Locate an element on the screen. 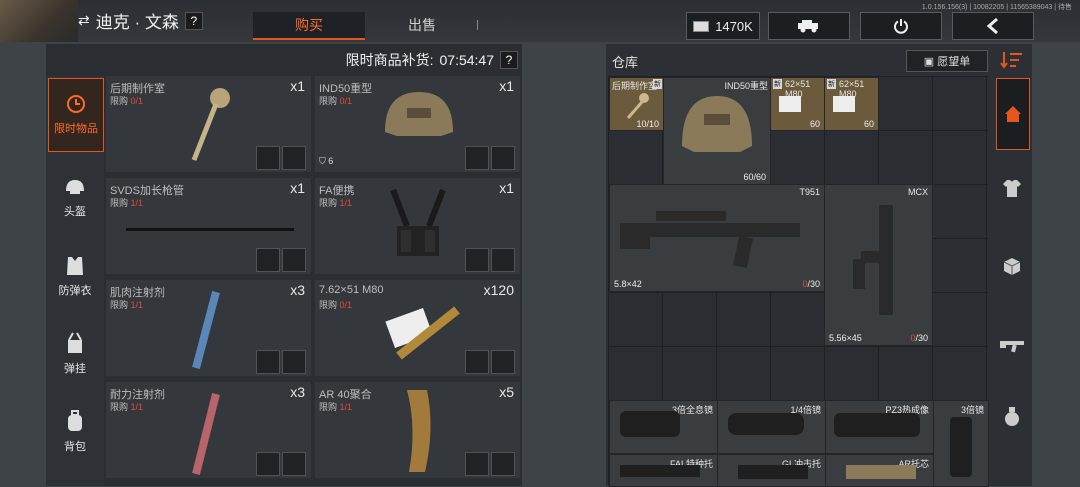 This screenshot has height=487, width=1080. shop-item-card: IND50重型 限购 0/1 x1 ⛉ 6 is located at coordinates (417, 124).